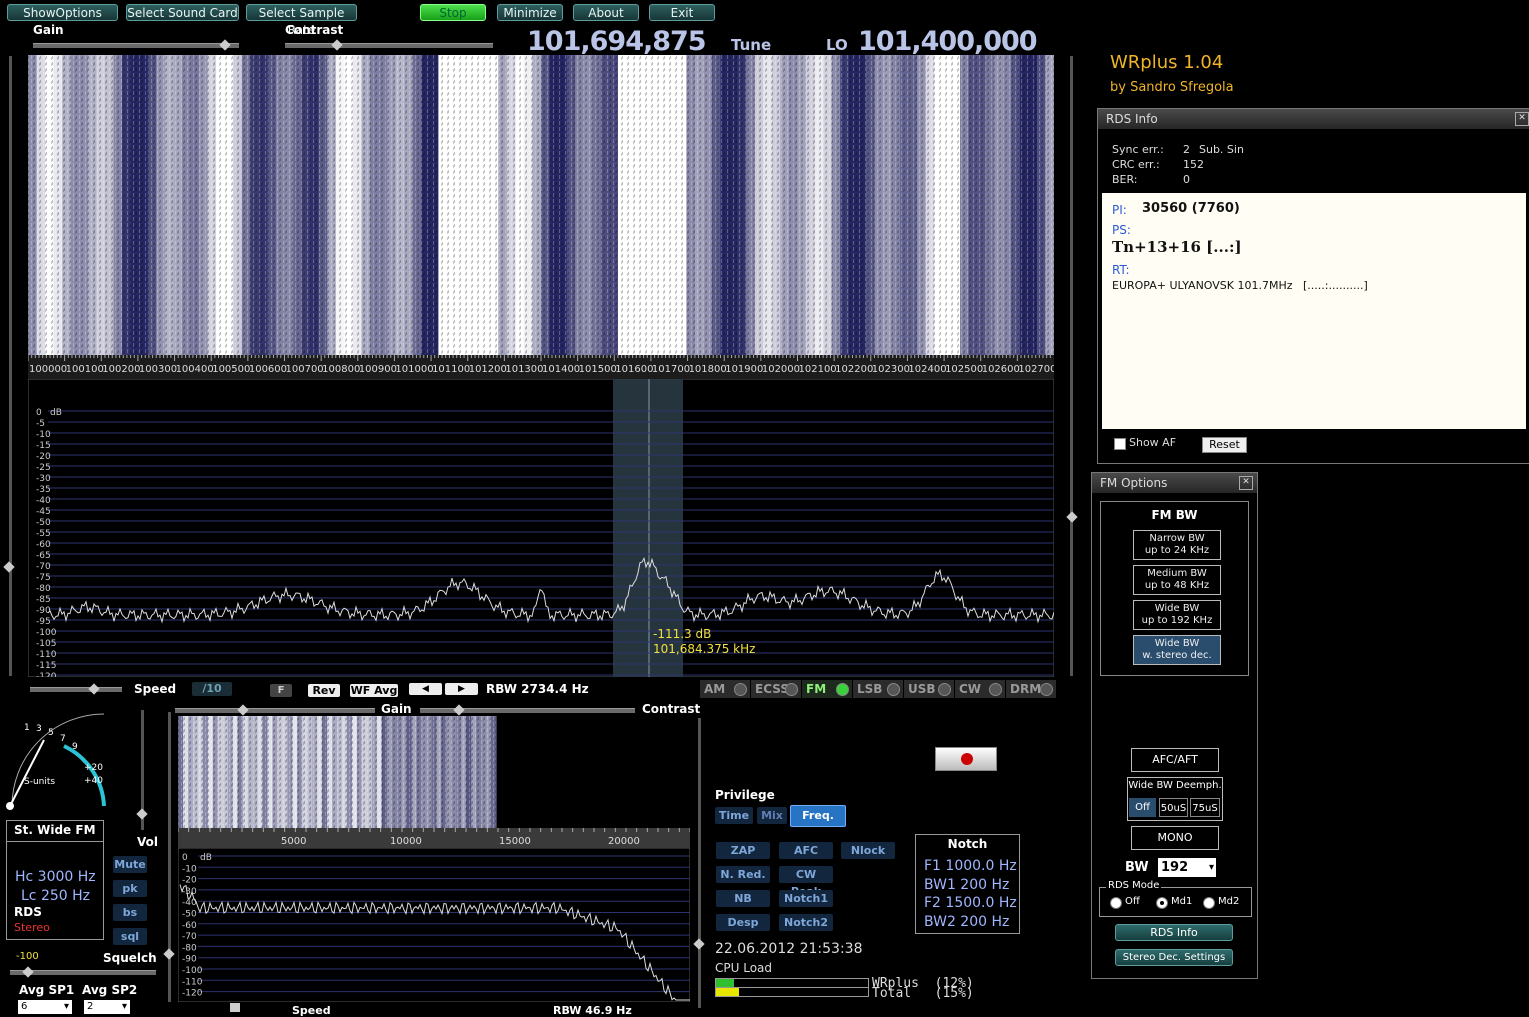  I want to click on gain-slider, so click(136, 45).